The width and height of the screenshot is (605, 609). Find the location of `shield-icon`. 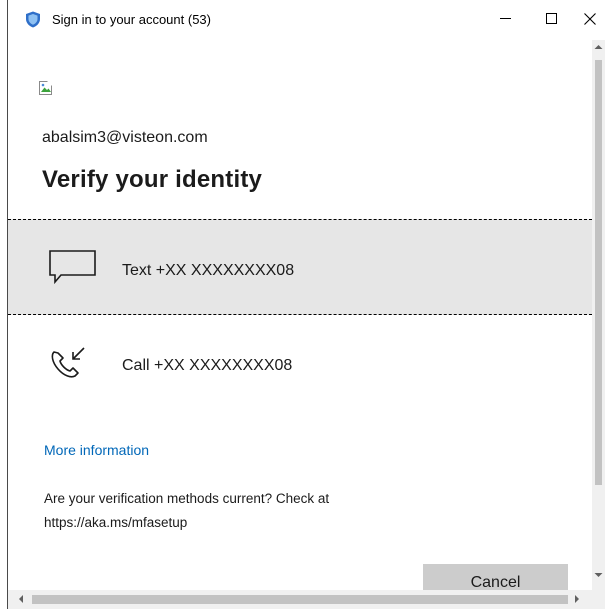

shield-icon is located at coordinates (33, 19).